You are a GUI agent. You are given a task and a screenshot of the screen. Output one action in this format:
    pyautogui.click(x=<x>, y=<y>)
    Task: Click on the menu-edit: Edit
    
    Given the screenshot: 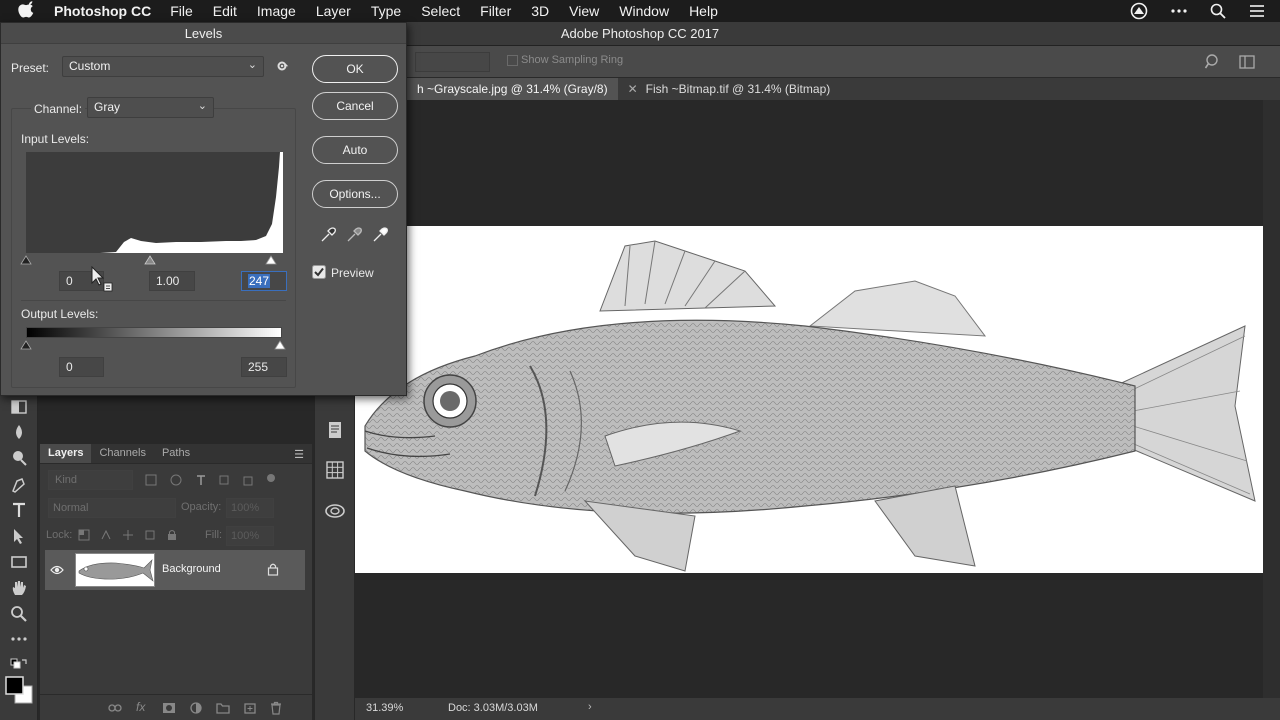 What is the action you would take?
    pyautogui.click(x=225, y=11)
    